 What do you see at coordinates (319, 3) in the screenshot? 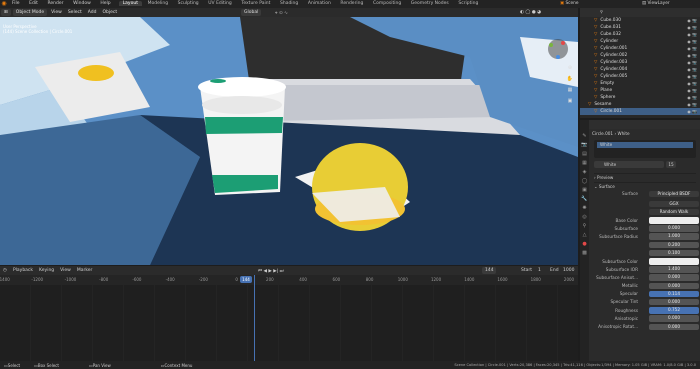
I see `tab-animation: Animation` at bounding box center [319, 3].